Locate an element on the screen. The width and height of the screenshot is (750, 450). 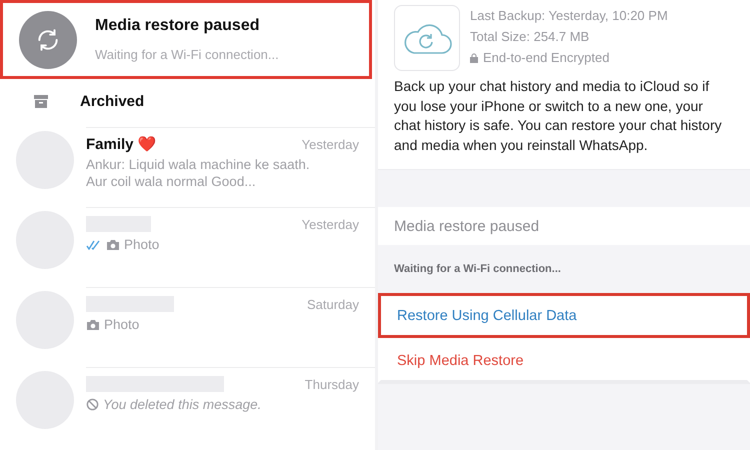
archive-icon is located at coordinates (41, 101).